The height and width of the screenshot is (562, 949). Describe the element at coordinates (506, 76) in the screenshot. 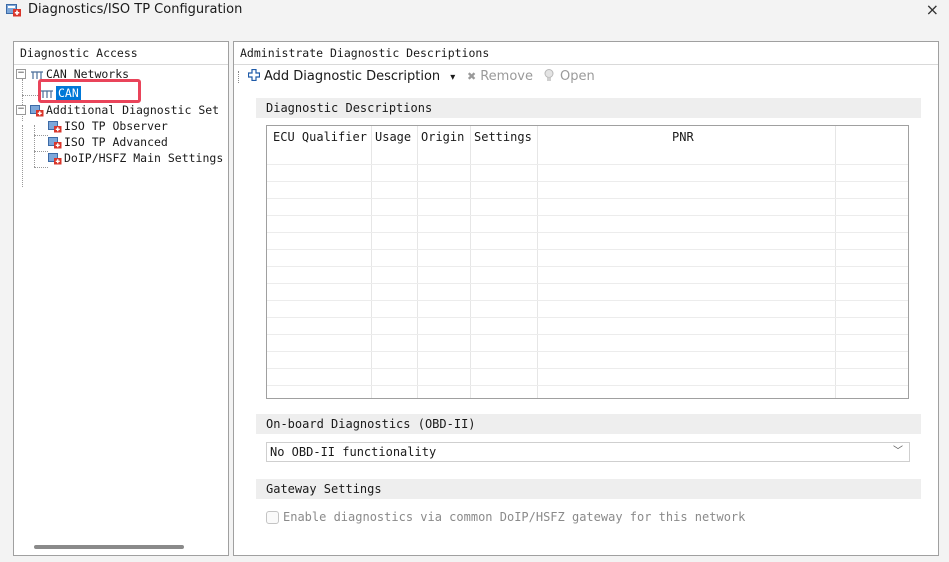

I see `remove-label: Remove` at that location.